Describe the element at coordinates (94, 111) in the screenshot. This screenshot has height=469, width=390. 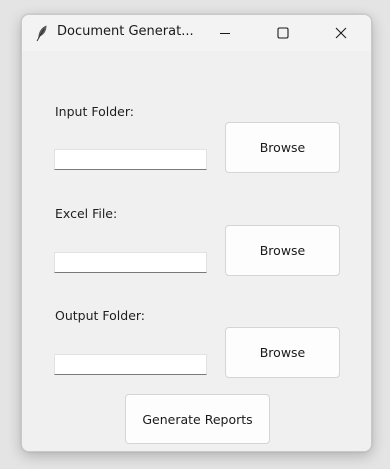
I see `input-folder-label: Input Folder:` at that location.